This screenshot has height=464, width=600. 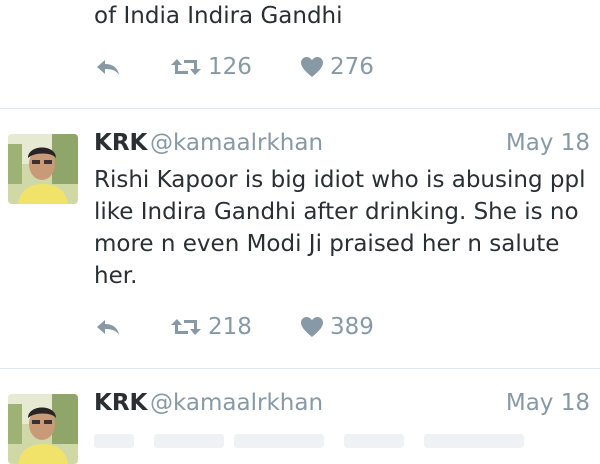 I want to click on tweet-text-line: her., so click(x=116, y=276).